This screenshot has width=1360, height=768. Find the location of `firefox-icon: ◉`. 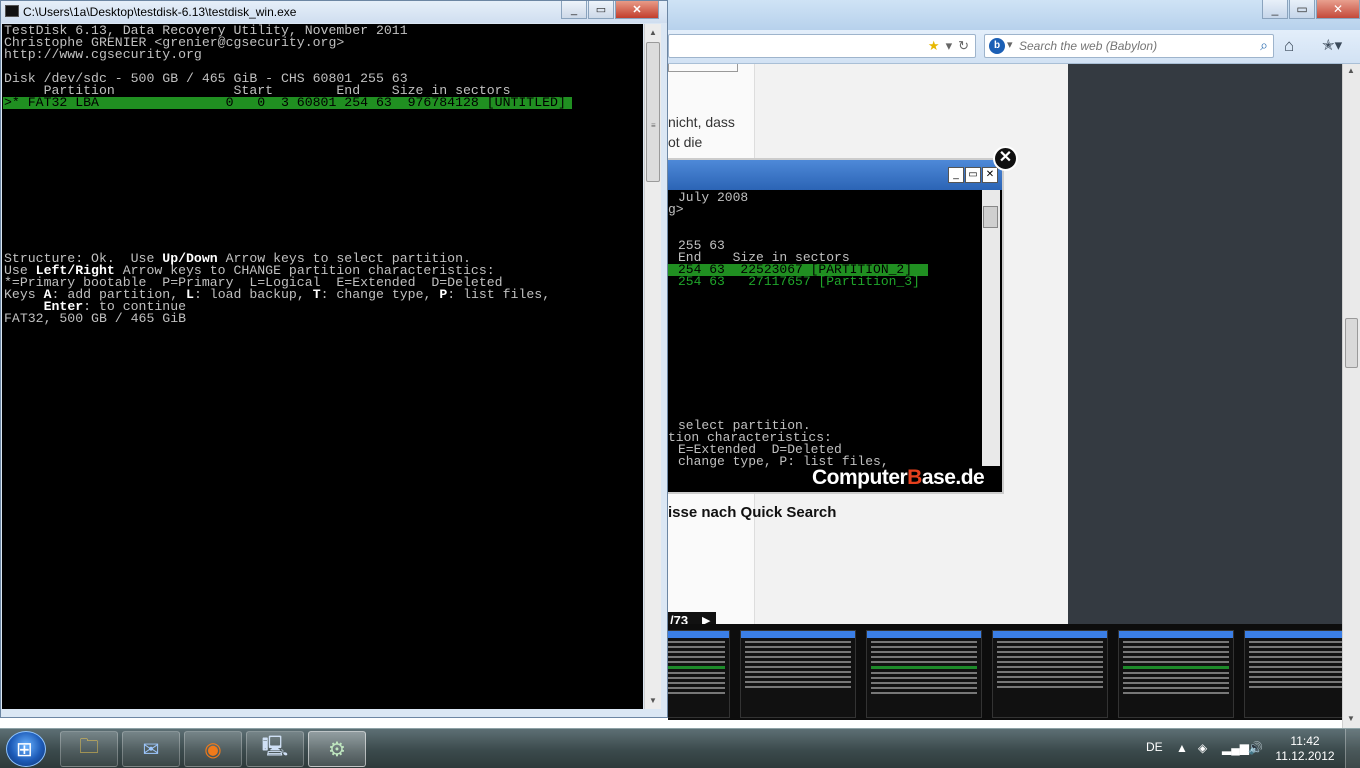

firefox-icon: ◉ is located at coordinates (213, 749).